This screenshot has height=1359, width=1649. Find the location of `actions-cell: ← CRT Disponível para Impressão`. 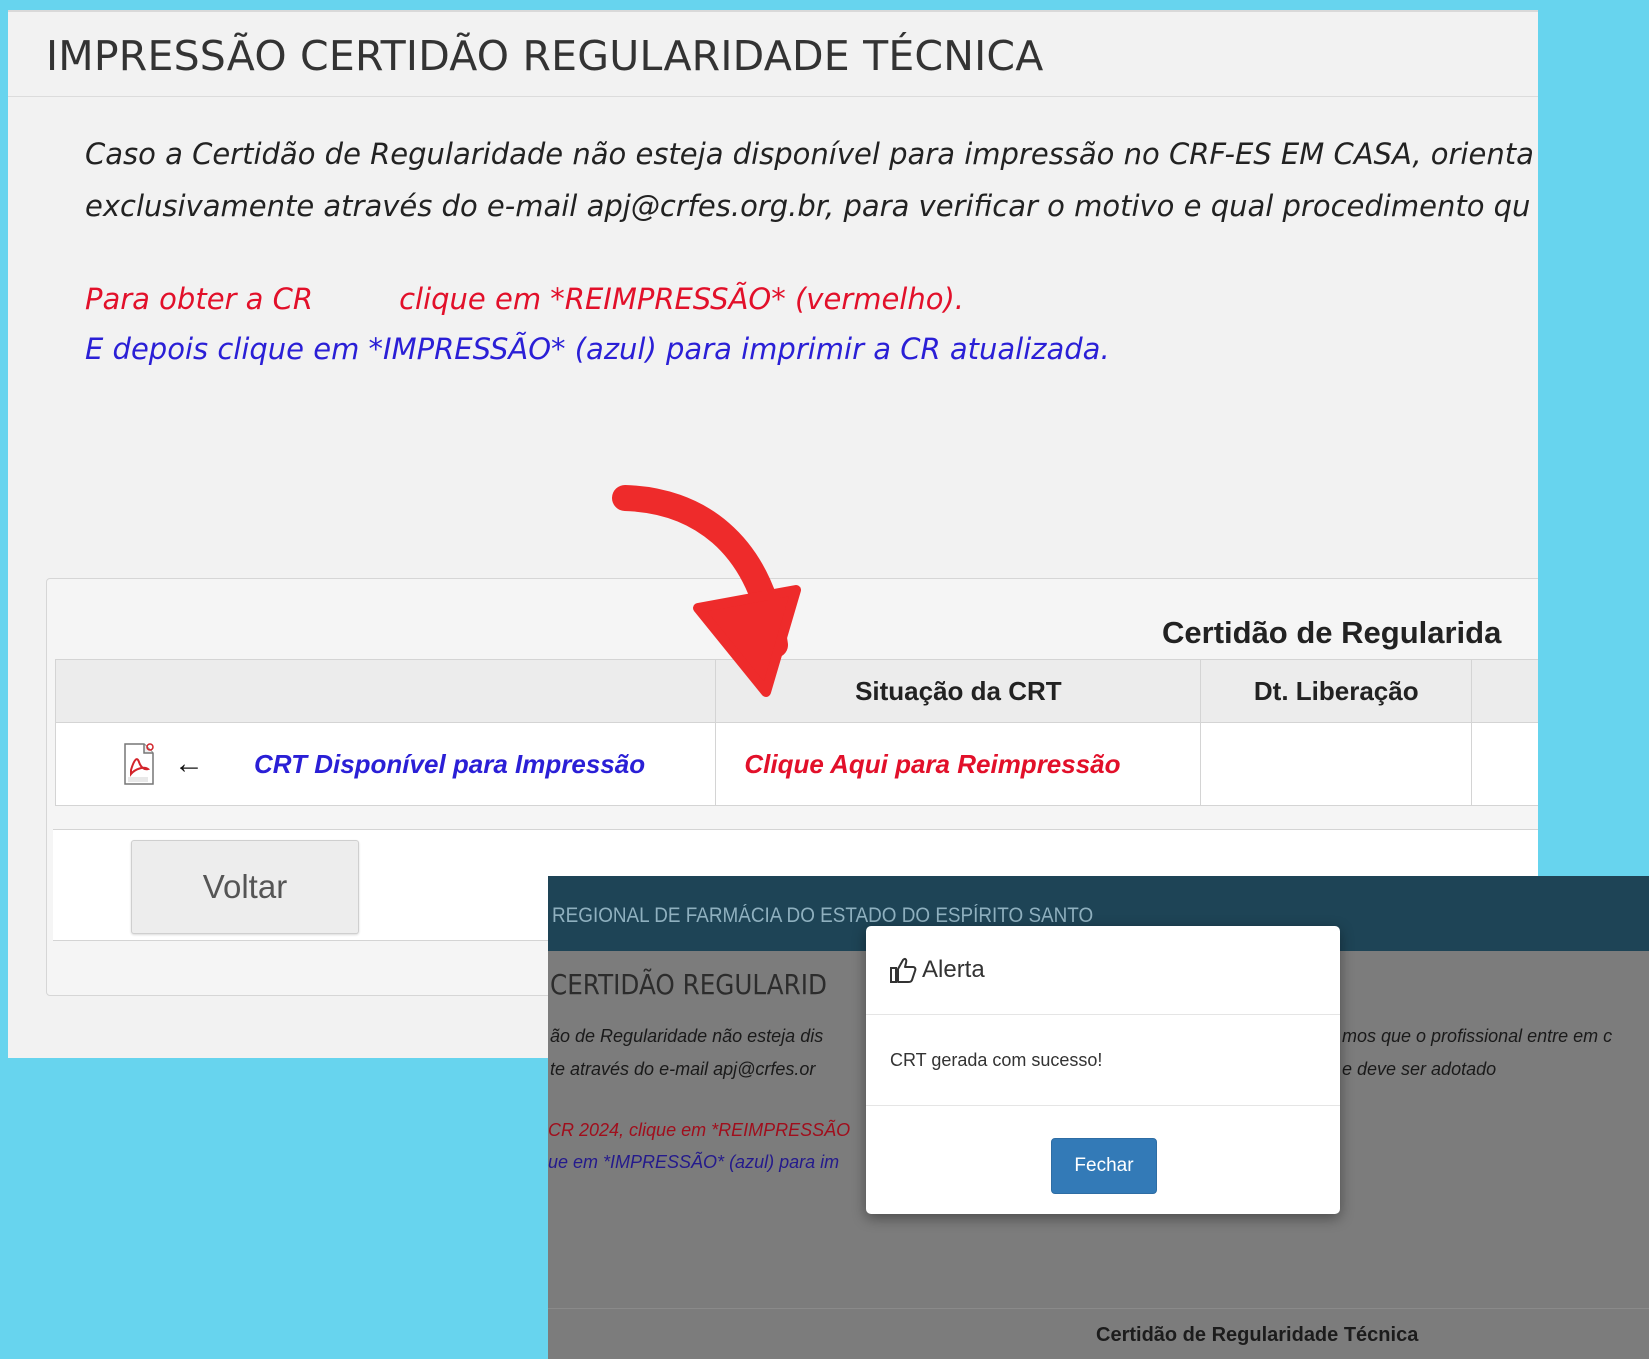

actions-cell: ← CRT Disponível para Impressão is located at coordinates (385, 764).